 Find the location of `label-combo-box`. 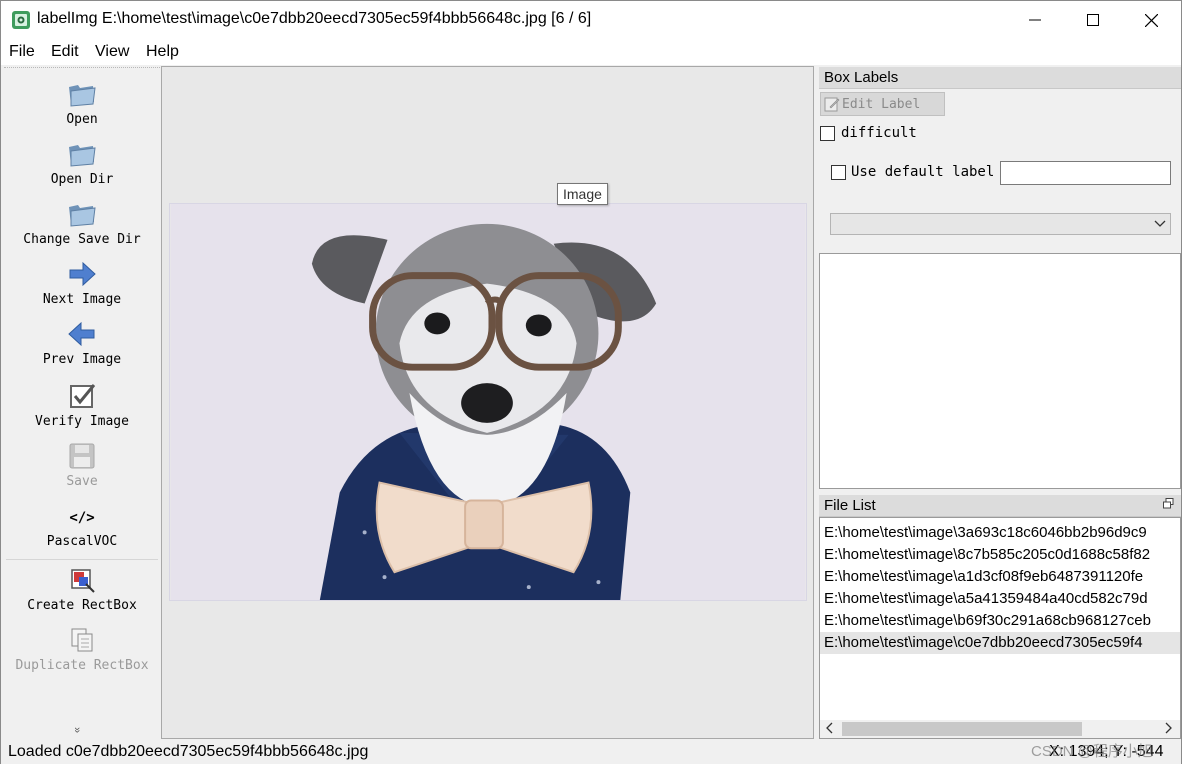

label-combo-box is located at coordinates (1000, 224).